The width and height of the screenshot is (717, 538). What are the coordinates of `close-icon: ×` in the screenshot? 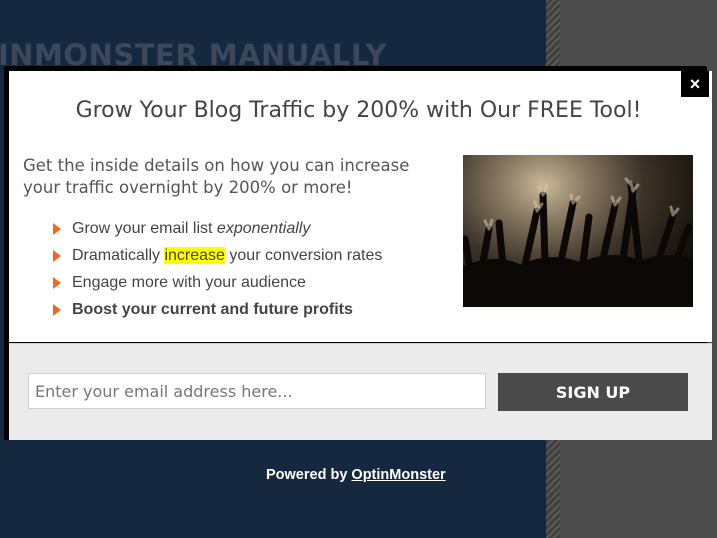 It's located at (695, 84).